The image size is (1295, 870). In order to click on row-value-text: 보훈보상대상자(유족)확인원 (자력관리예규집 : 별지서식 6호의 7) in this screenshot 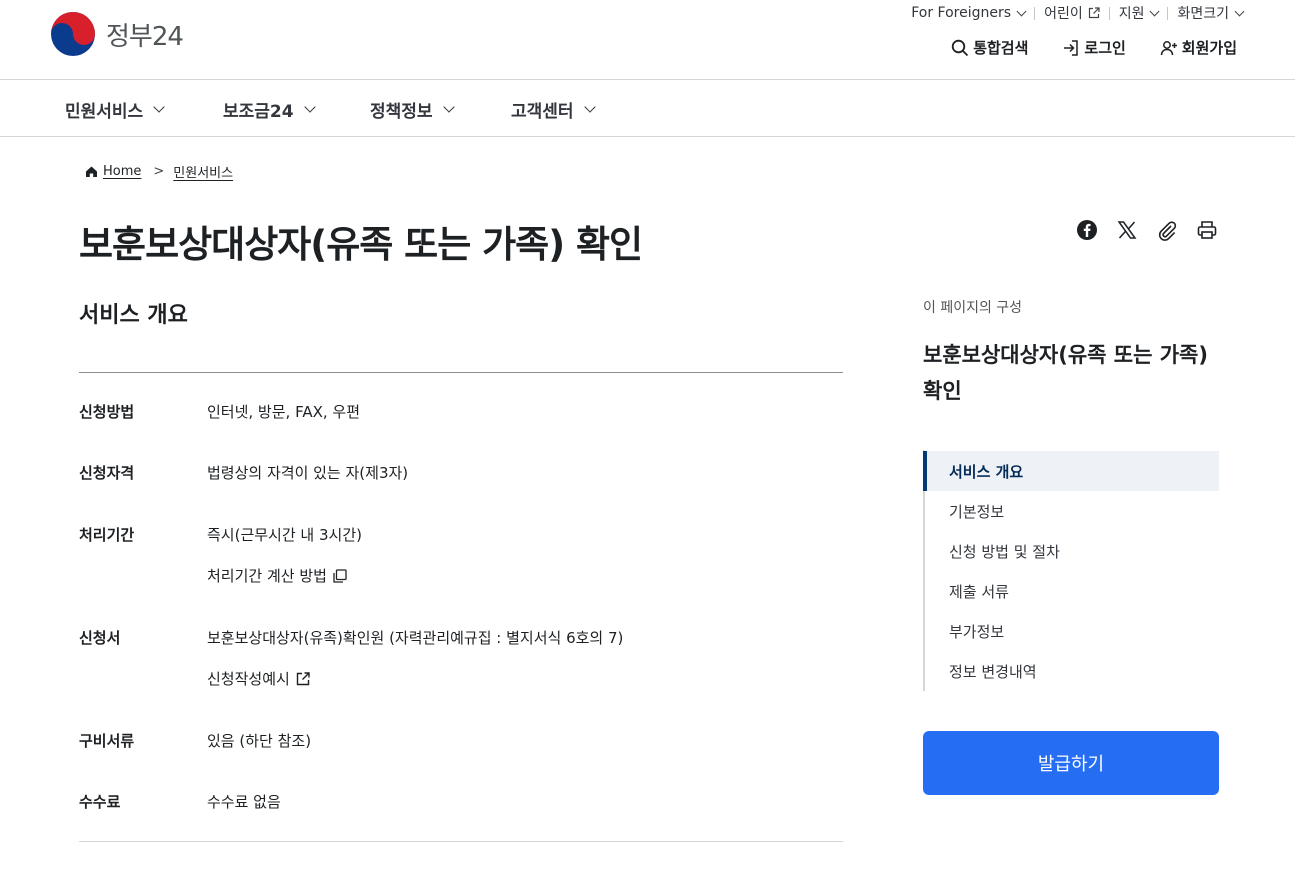, I will do `click(415, 638)`.